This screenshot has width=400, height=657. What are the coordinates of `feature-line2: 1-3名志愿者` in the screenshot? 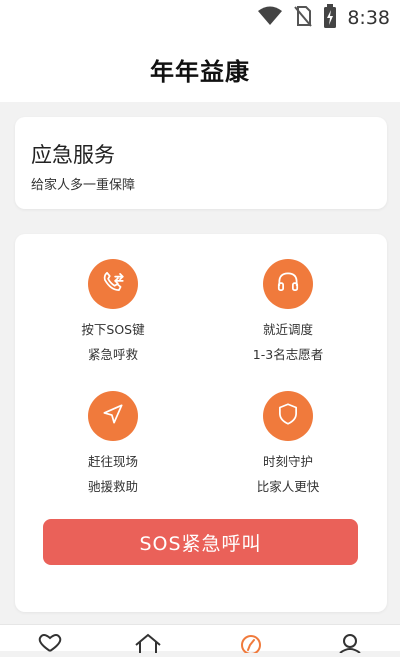 It's located at (288, 354).